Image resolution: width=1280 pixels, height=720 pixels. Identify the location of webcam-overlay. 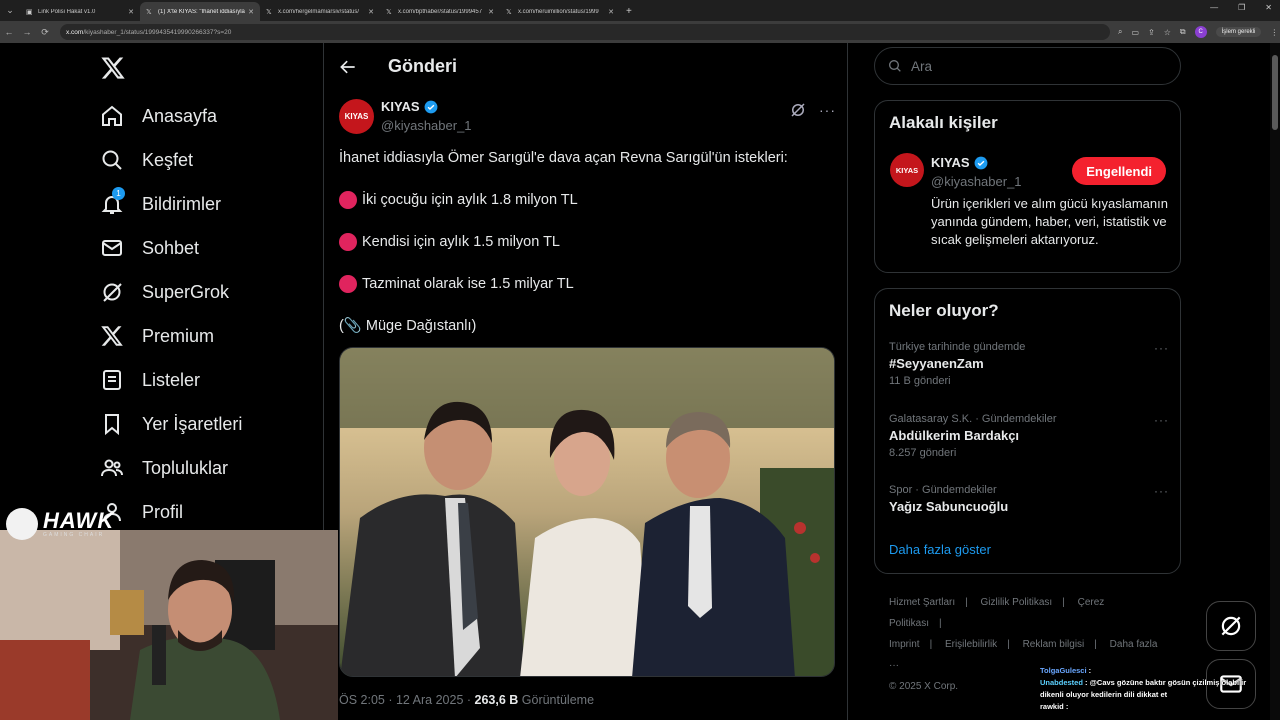
(169, 625).